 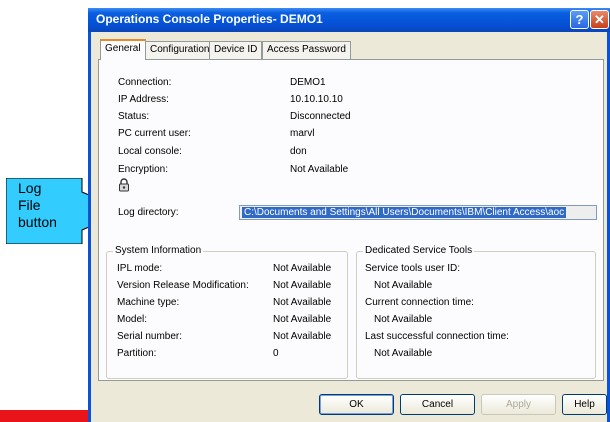 What do you see at coordinates (599, 19) in the screenshot?
I see `close-title-button: ✕` at bounding box center [599, 19].